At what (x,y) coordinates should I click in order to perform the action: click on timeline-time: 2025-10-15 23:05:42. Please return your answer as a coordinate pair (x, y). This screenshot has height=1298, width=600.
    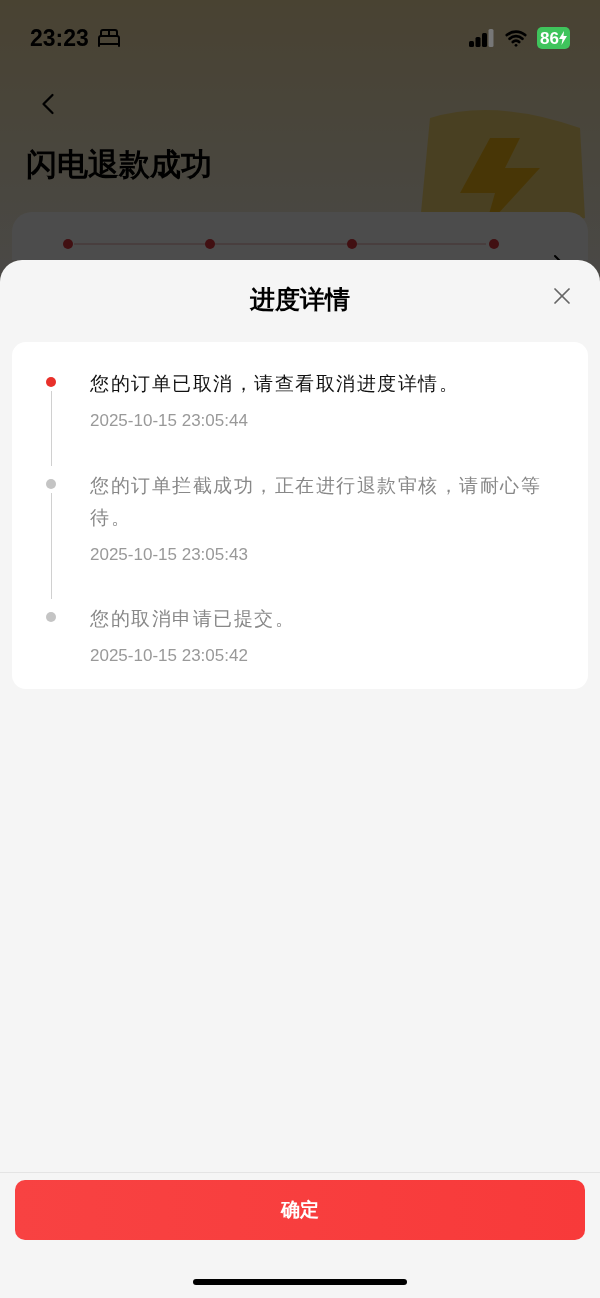
    Looking at the image, I should click on (169, 656).